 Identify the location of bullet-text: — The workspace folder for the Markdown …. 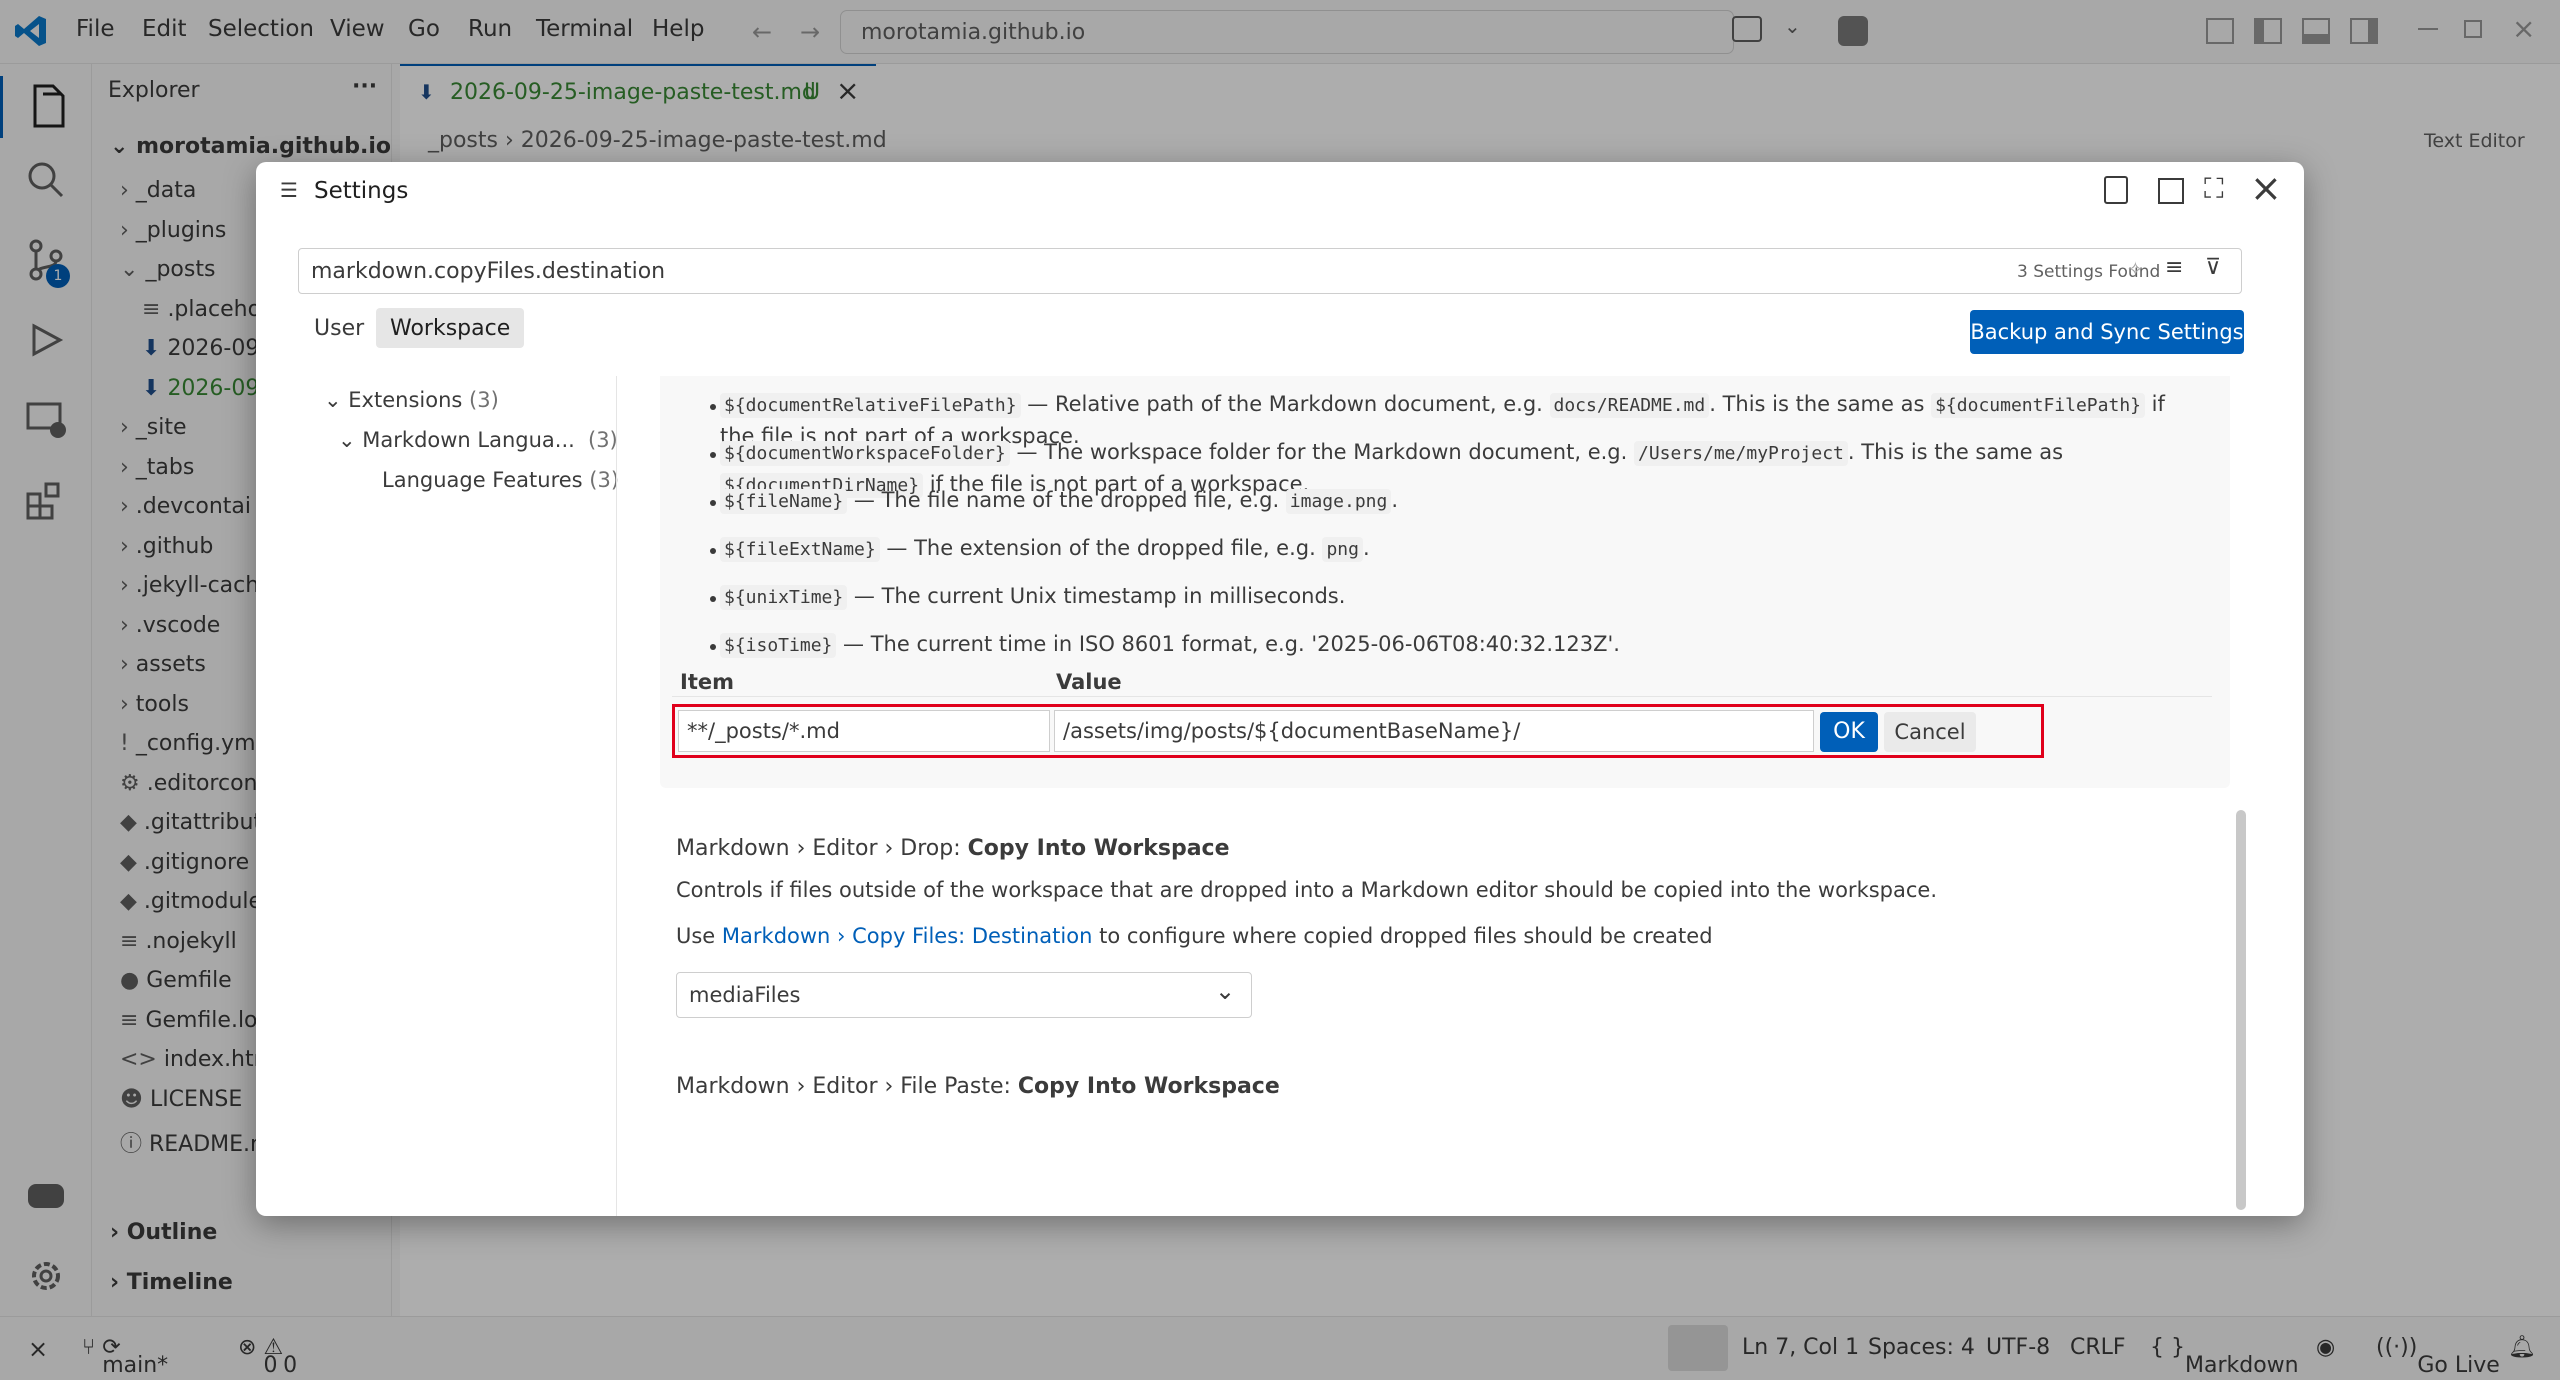
(1321, 452).